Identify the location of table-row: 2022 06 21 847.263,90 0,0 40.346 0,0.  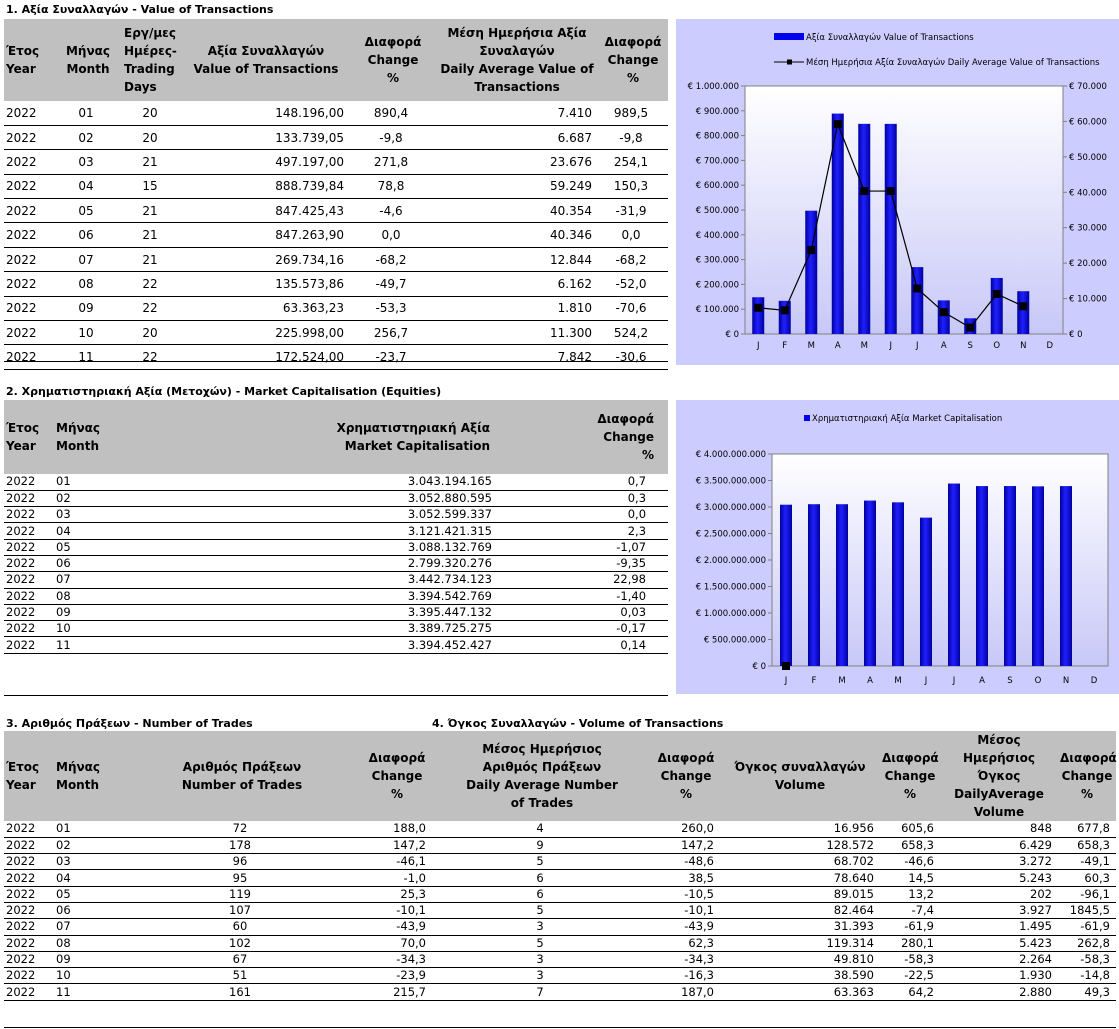
(336, 235).